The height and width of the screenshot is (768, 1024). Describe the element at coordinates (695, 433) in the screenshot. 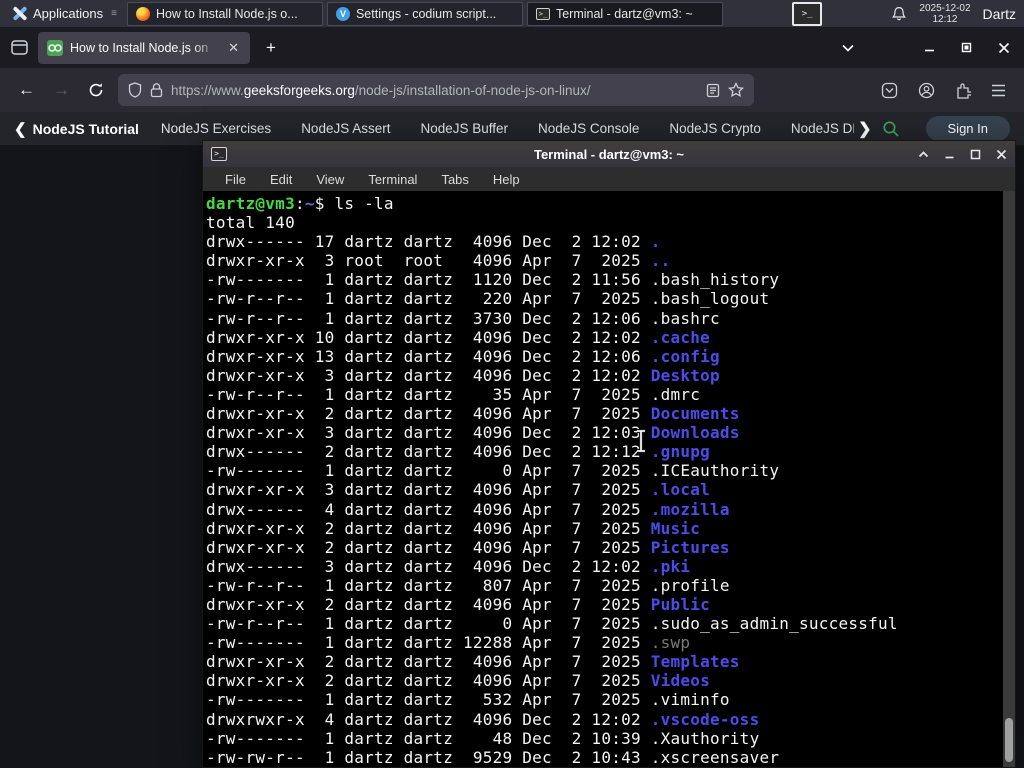

I see `file-name: Downloads` at that location.